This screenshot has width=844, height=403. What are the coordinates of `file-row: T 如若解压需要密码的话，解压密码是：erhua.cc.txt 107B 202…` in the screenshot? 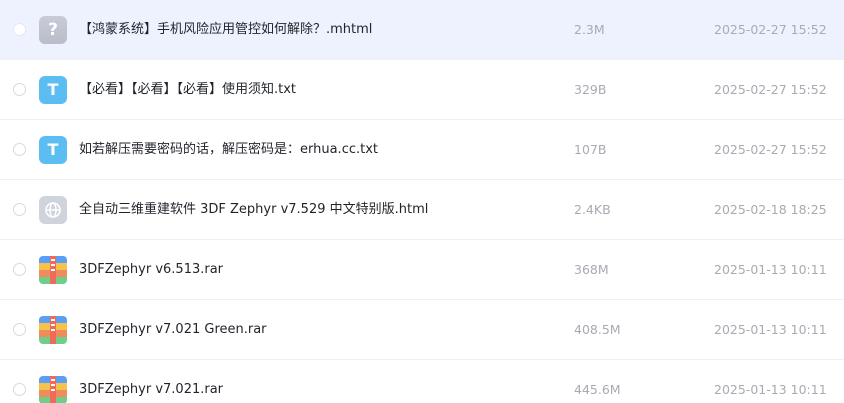 It's located at (422, 150).